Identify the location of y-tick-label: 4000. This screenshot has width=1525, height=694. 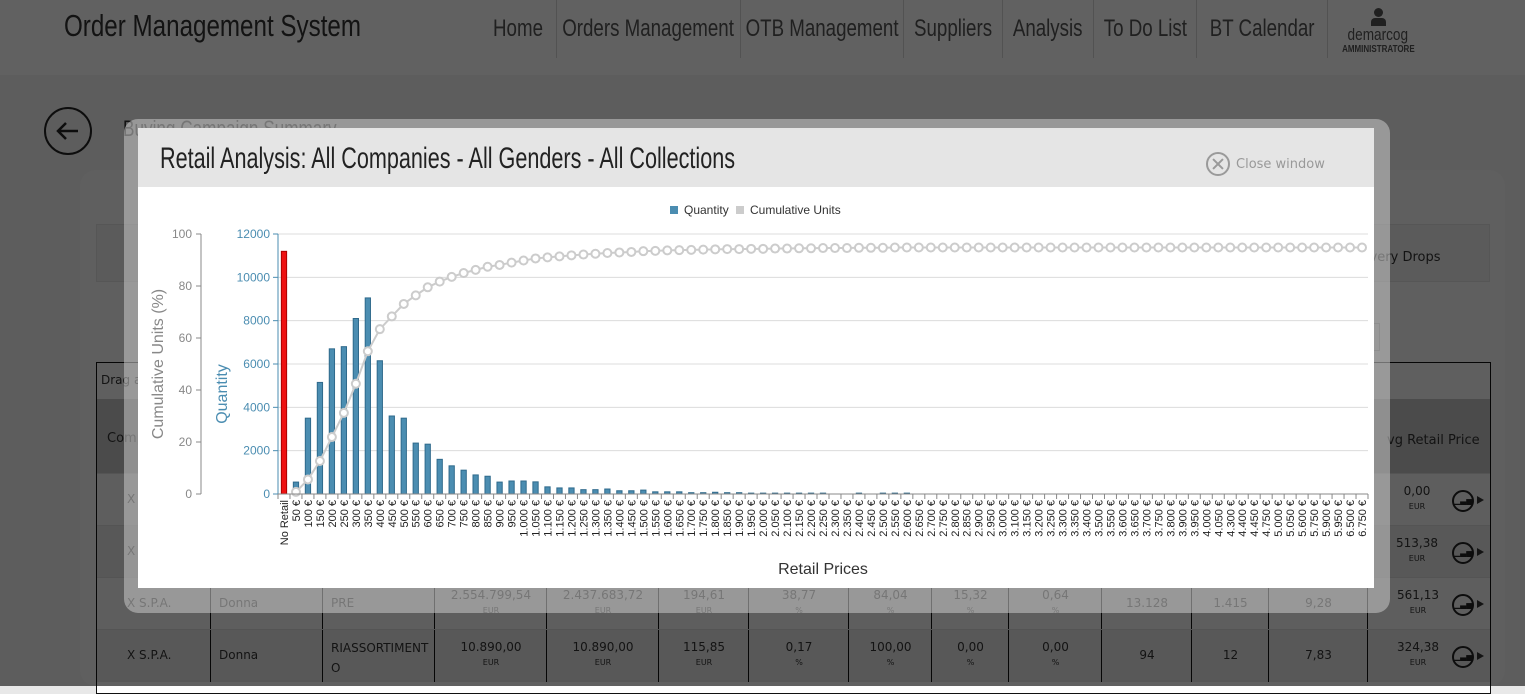
(256, 407).